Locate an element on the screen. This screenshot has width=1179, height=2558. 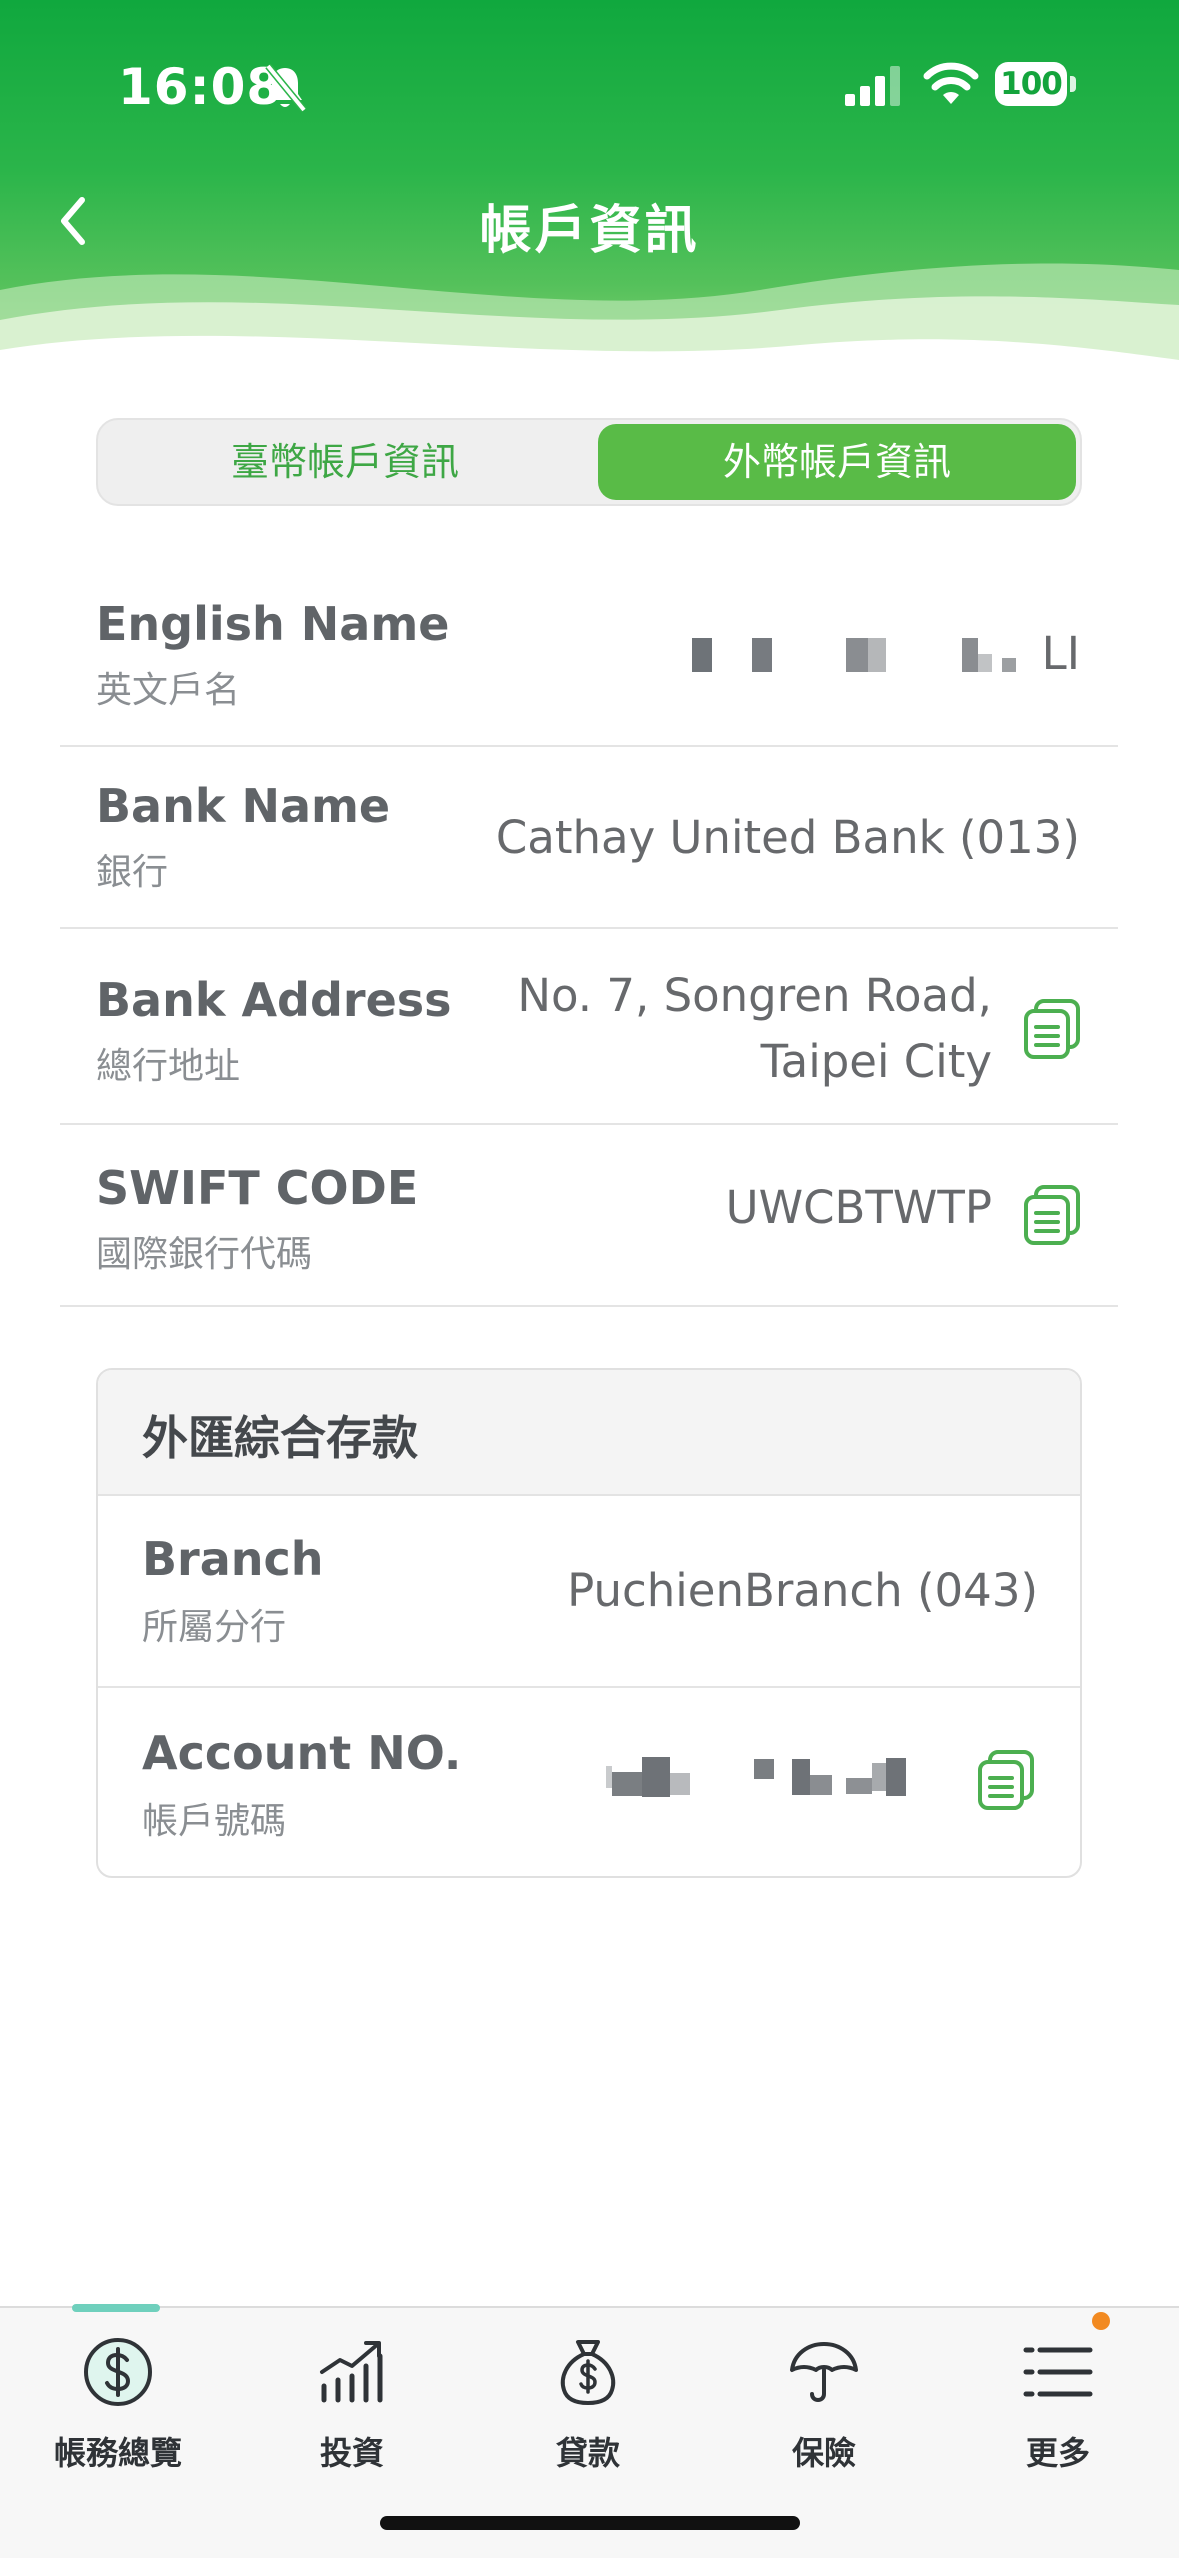
copy-bank-address-icon is located at coordinates (1052, 1029).